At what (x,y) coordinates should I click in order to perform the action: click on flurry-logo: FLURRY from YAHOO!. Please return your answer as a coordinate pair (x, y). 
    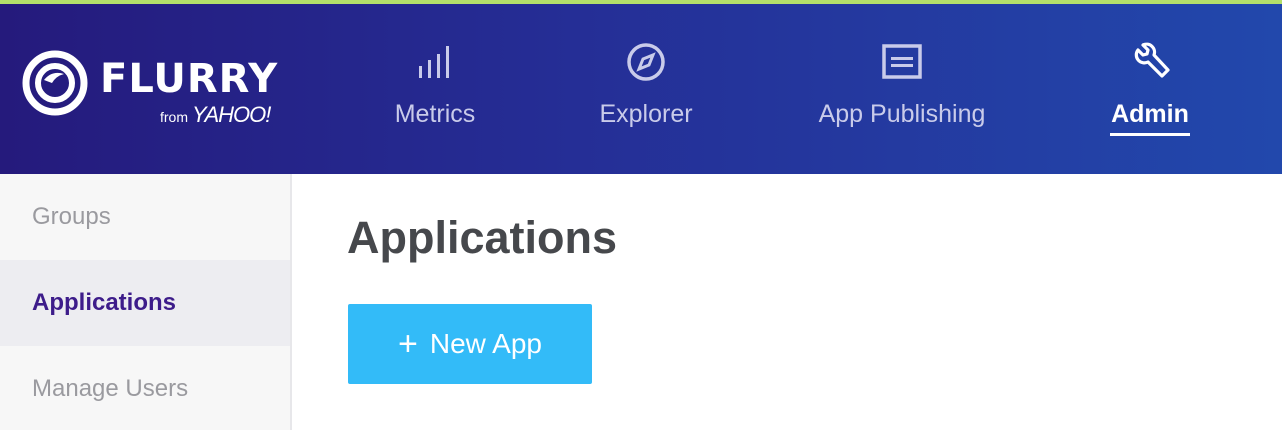
    Looking at the image, I should click on (162, 90).